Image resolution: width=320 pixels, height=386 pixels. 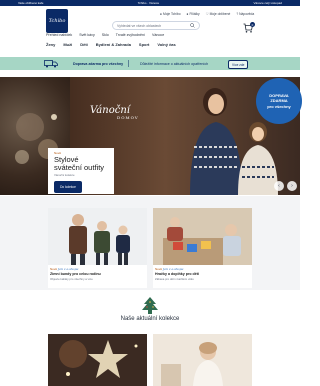 I want to click on hero-card-title: Stylové sváteční outfity, so click(x=79, y=163).